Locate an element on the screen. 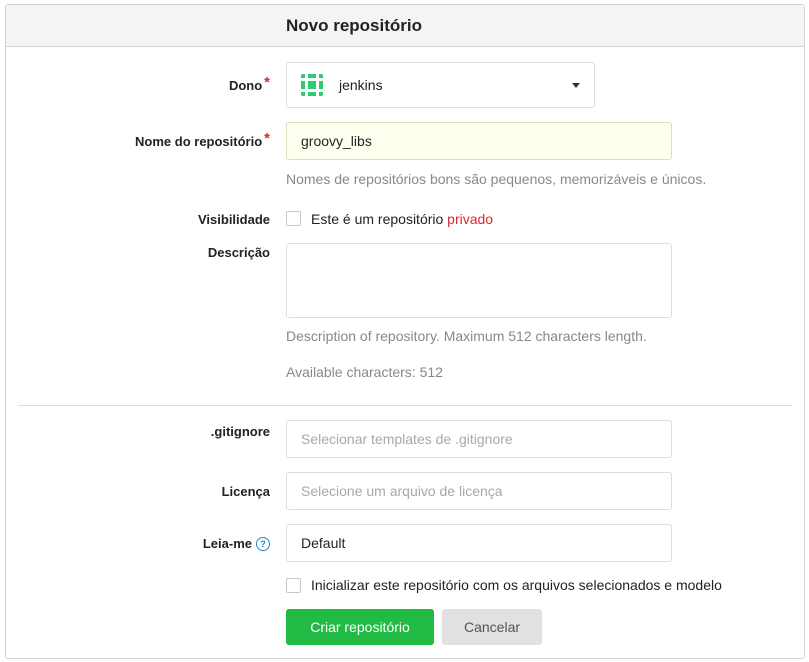  cancel-button: Cancelar is located at coordinates (492, 627).